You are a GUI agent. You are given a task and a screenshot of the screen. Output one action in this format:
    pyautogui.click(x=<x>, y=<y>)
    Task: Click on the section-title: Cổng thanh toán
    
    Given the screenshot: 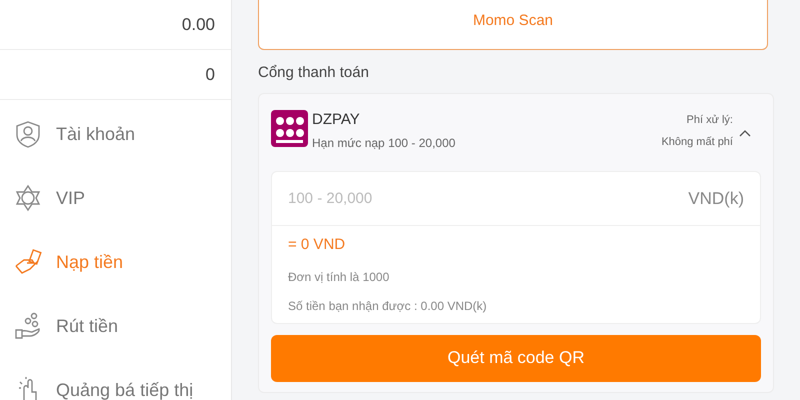 What is the action you would take?
    pyautogui.click(x=314, y=73)
    